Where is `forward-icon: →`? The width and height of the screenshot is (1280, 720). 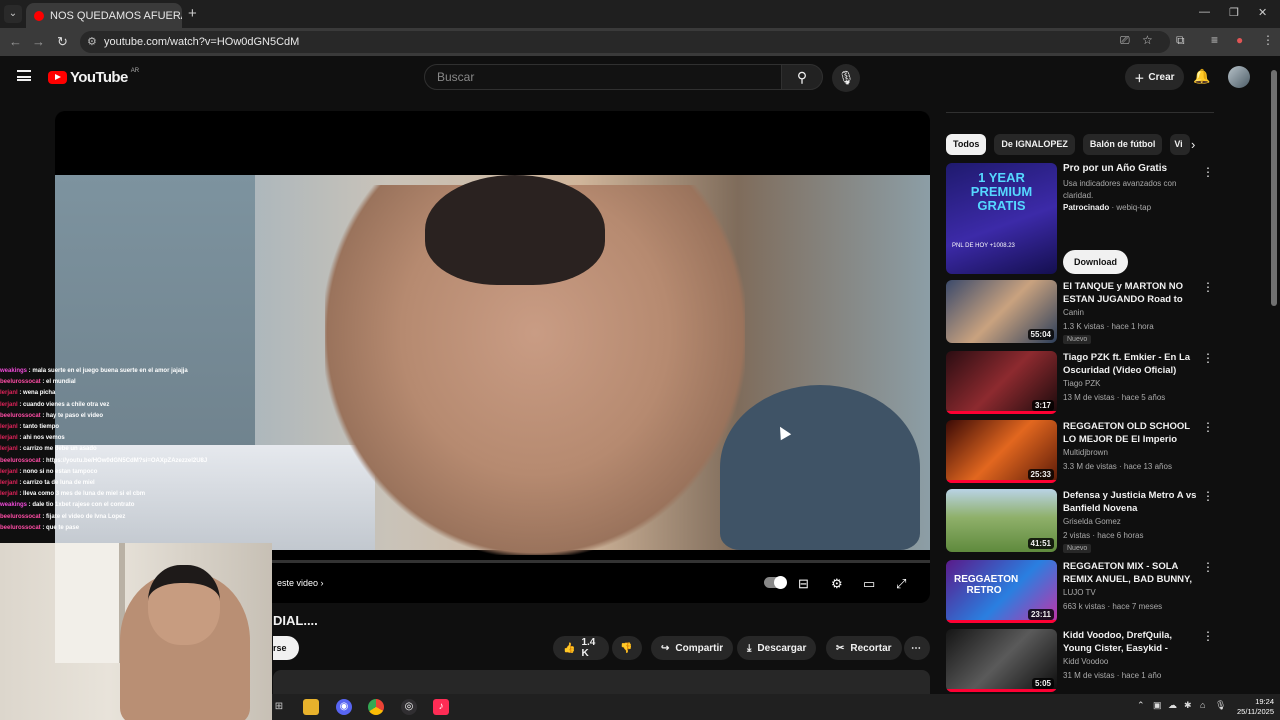 forward-icon: → is located at coordinates (38, 41).